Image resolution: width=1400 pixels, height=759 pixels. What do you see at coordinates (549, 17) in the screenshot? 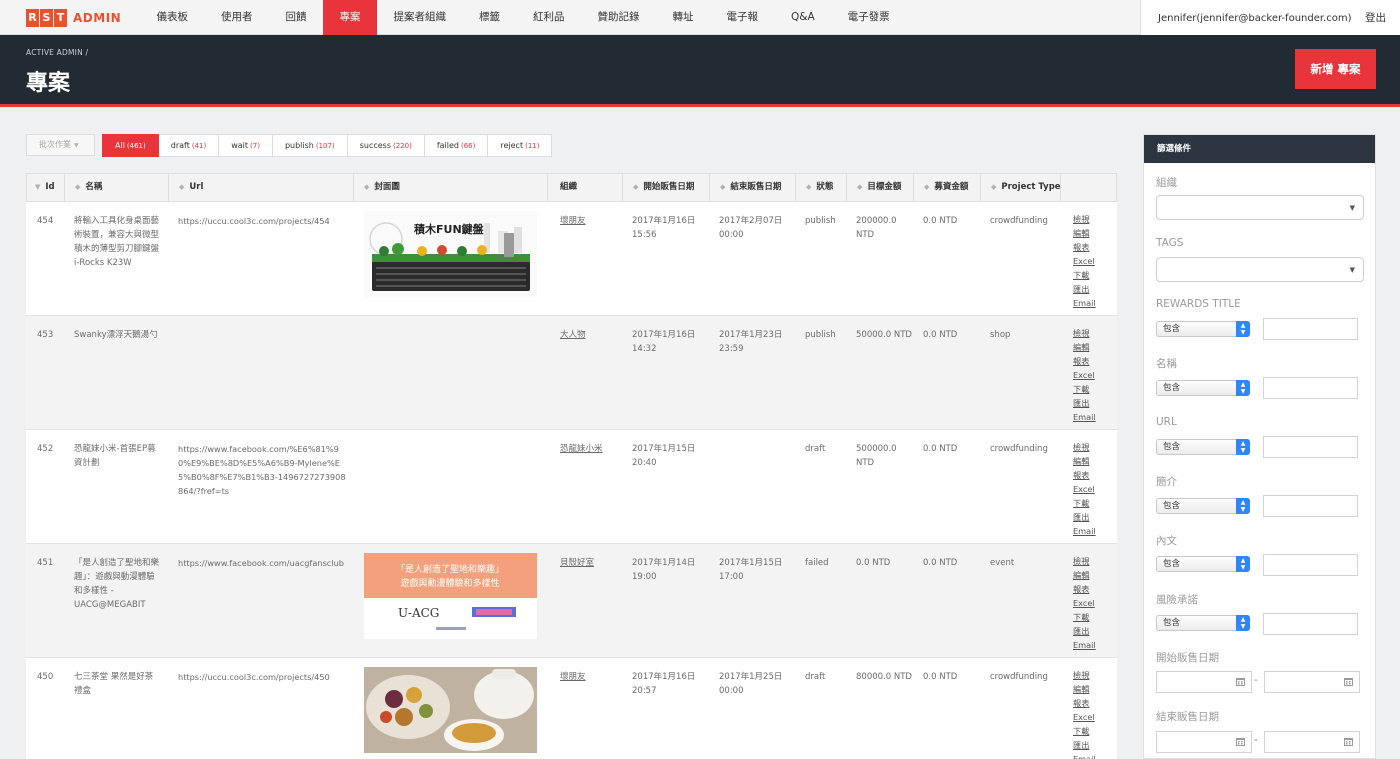
I see `nav-item: 紅利品` at bounding box center [549, 17].